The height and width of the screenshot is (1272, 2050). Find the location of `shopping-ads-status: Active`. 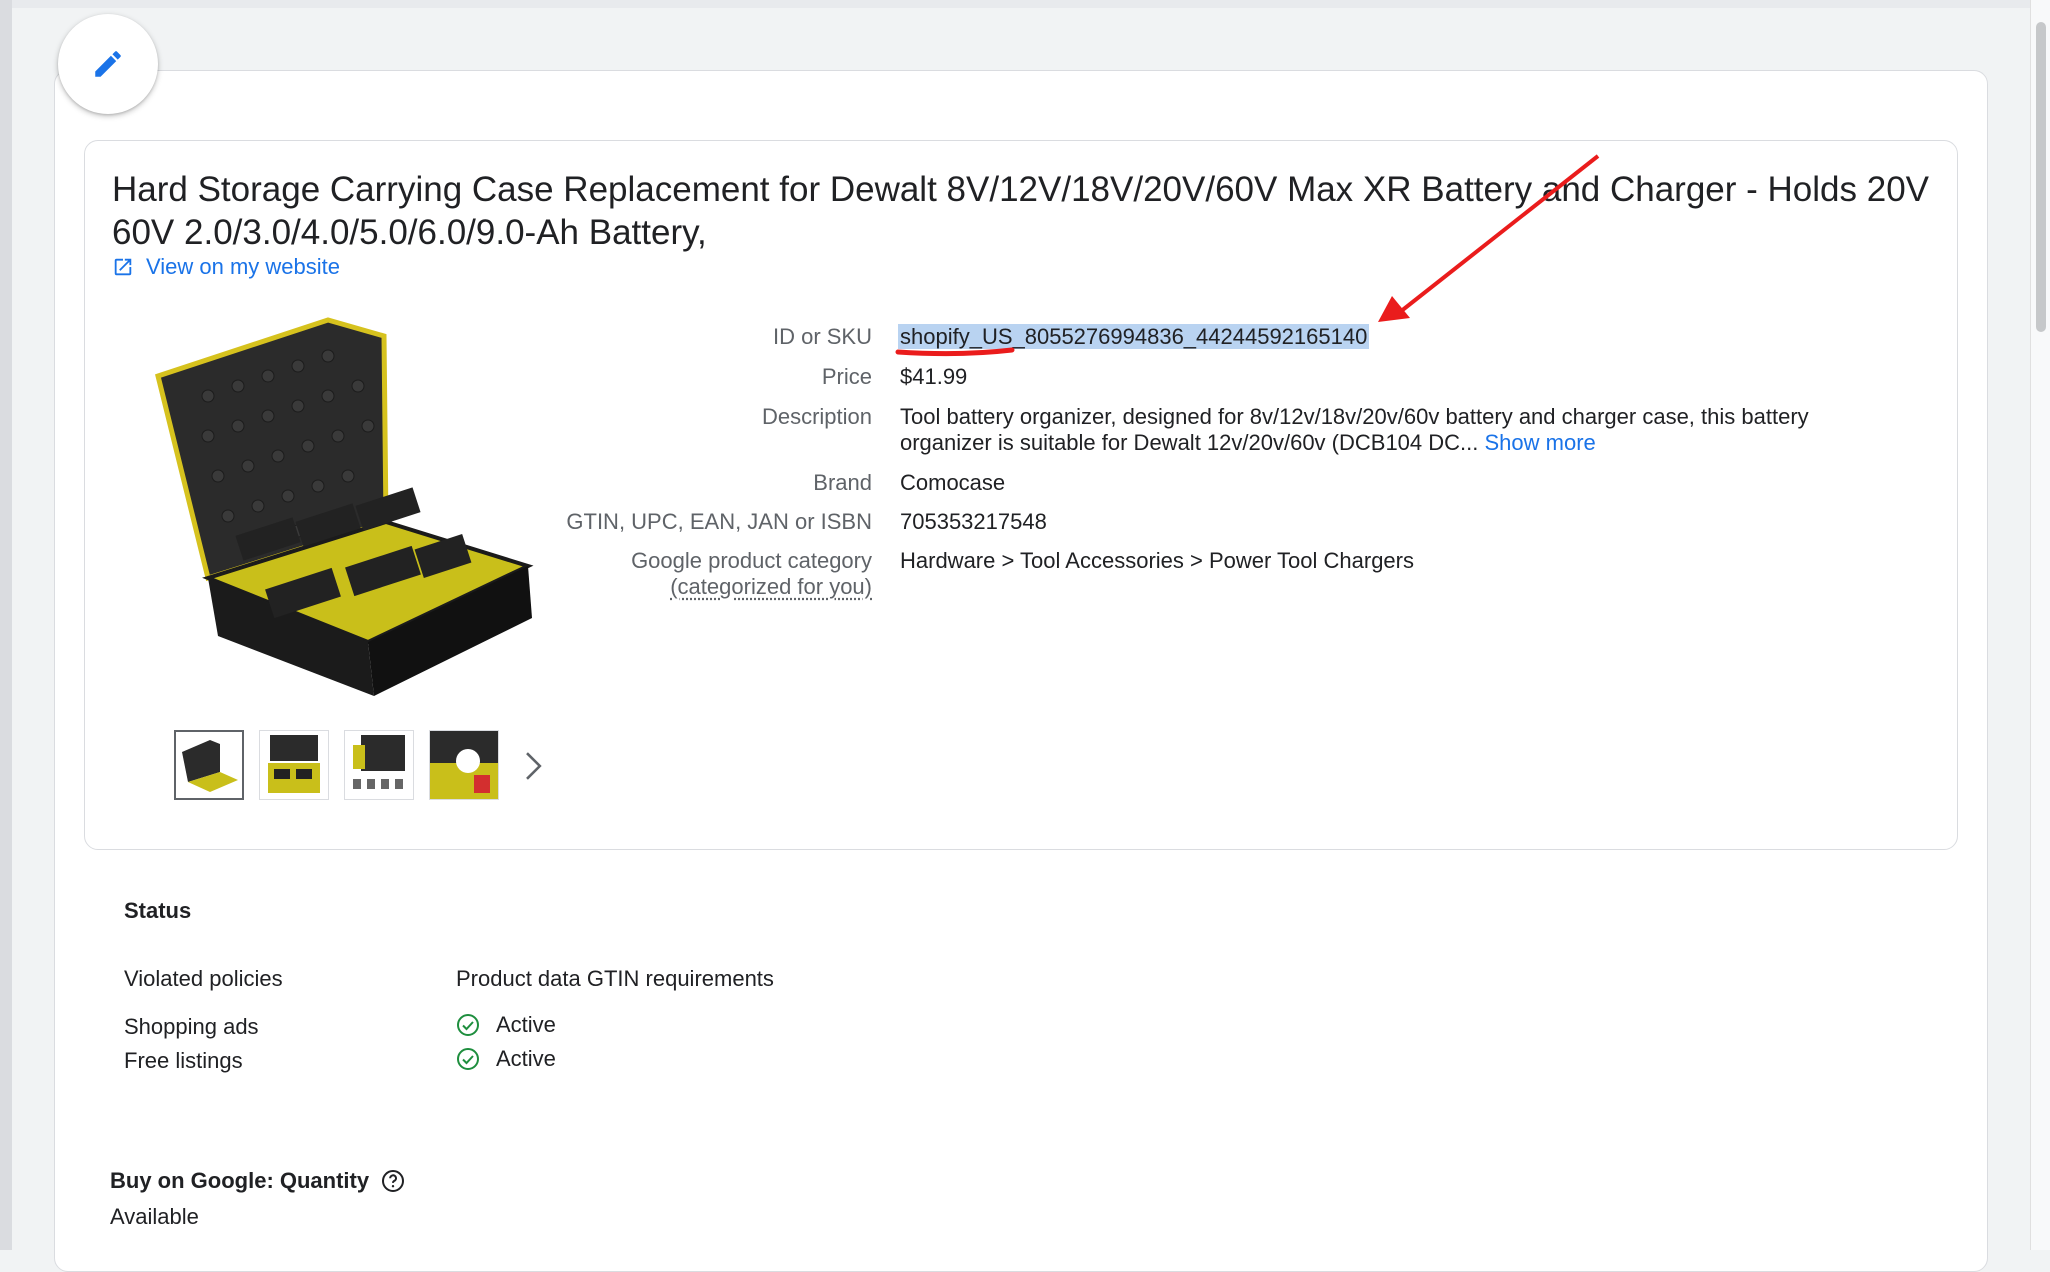

shopping-ads-status: Active is located at coordinates (506, 1025).